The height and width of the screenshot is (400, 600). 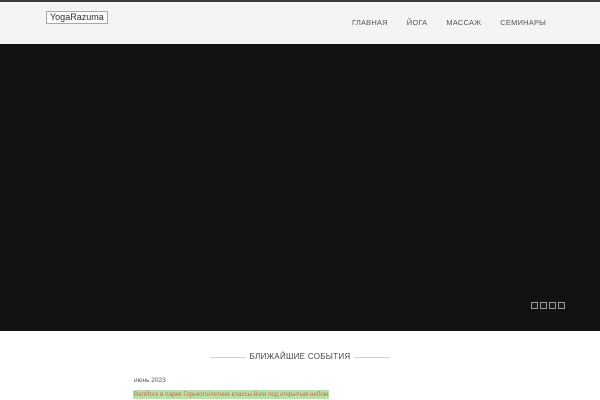 What do you see at coordinates (372, 357) in the screenshot?
I see `heading-divider-right` at bounding box center [372, 357].